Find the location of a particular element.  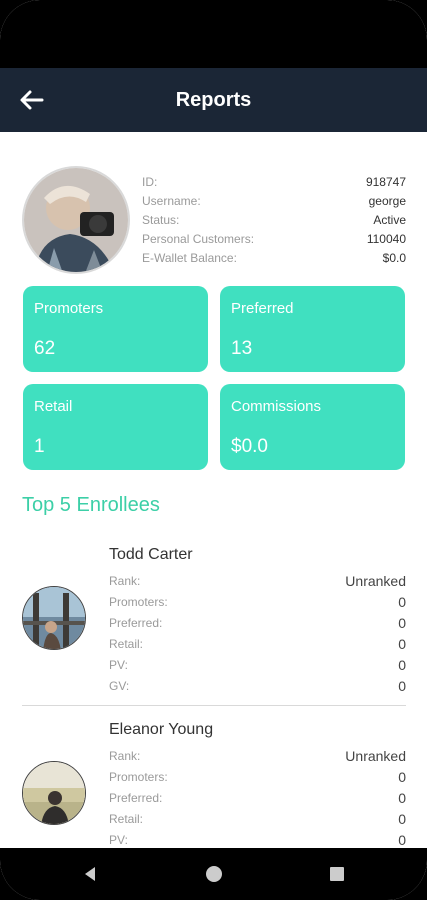

profile-avatar is located at coordinates (76, 220).